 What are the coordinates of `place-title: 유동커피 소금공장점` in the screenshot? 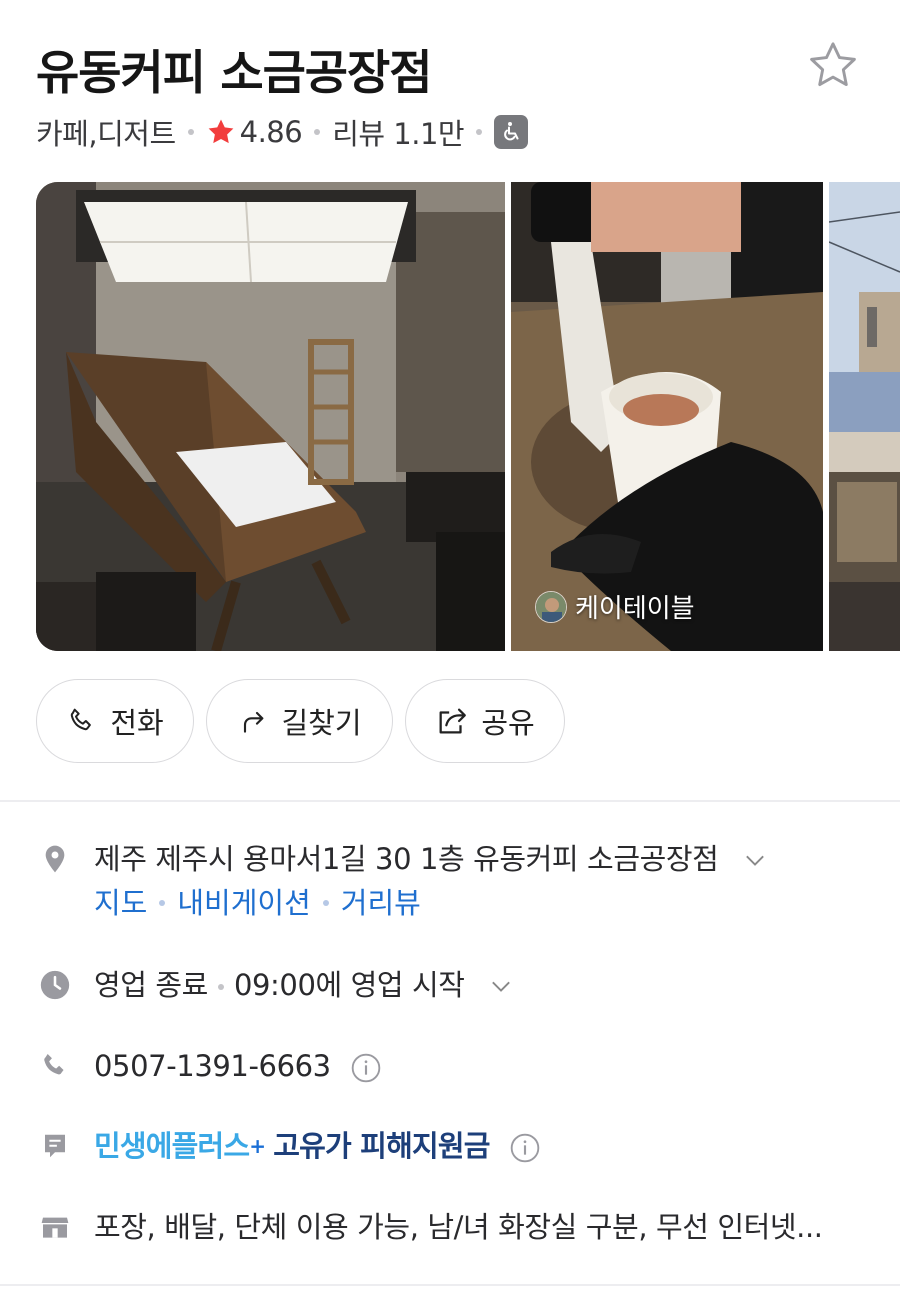 It's located at (234, 73).